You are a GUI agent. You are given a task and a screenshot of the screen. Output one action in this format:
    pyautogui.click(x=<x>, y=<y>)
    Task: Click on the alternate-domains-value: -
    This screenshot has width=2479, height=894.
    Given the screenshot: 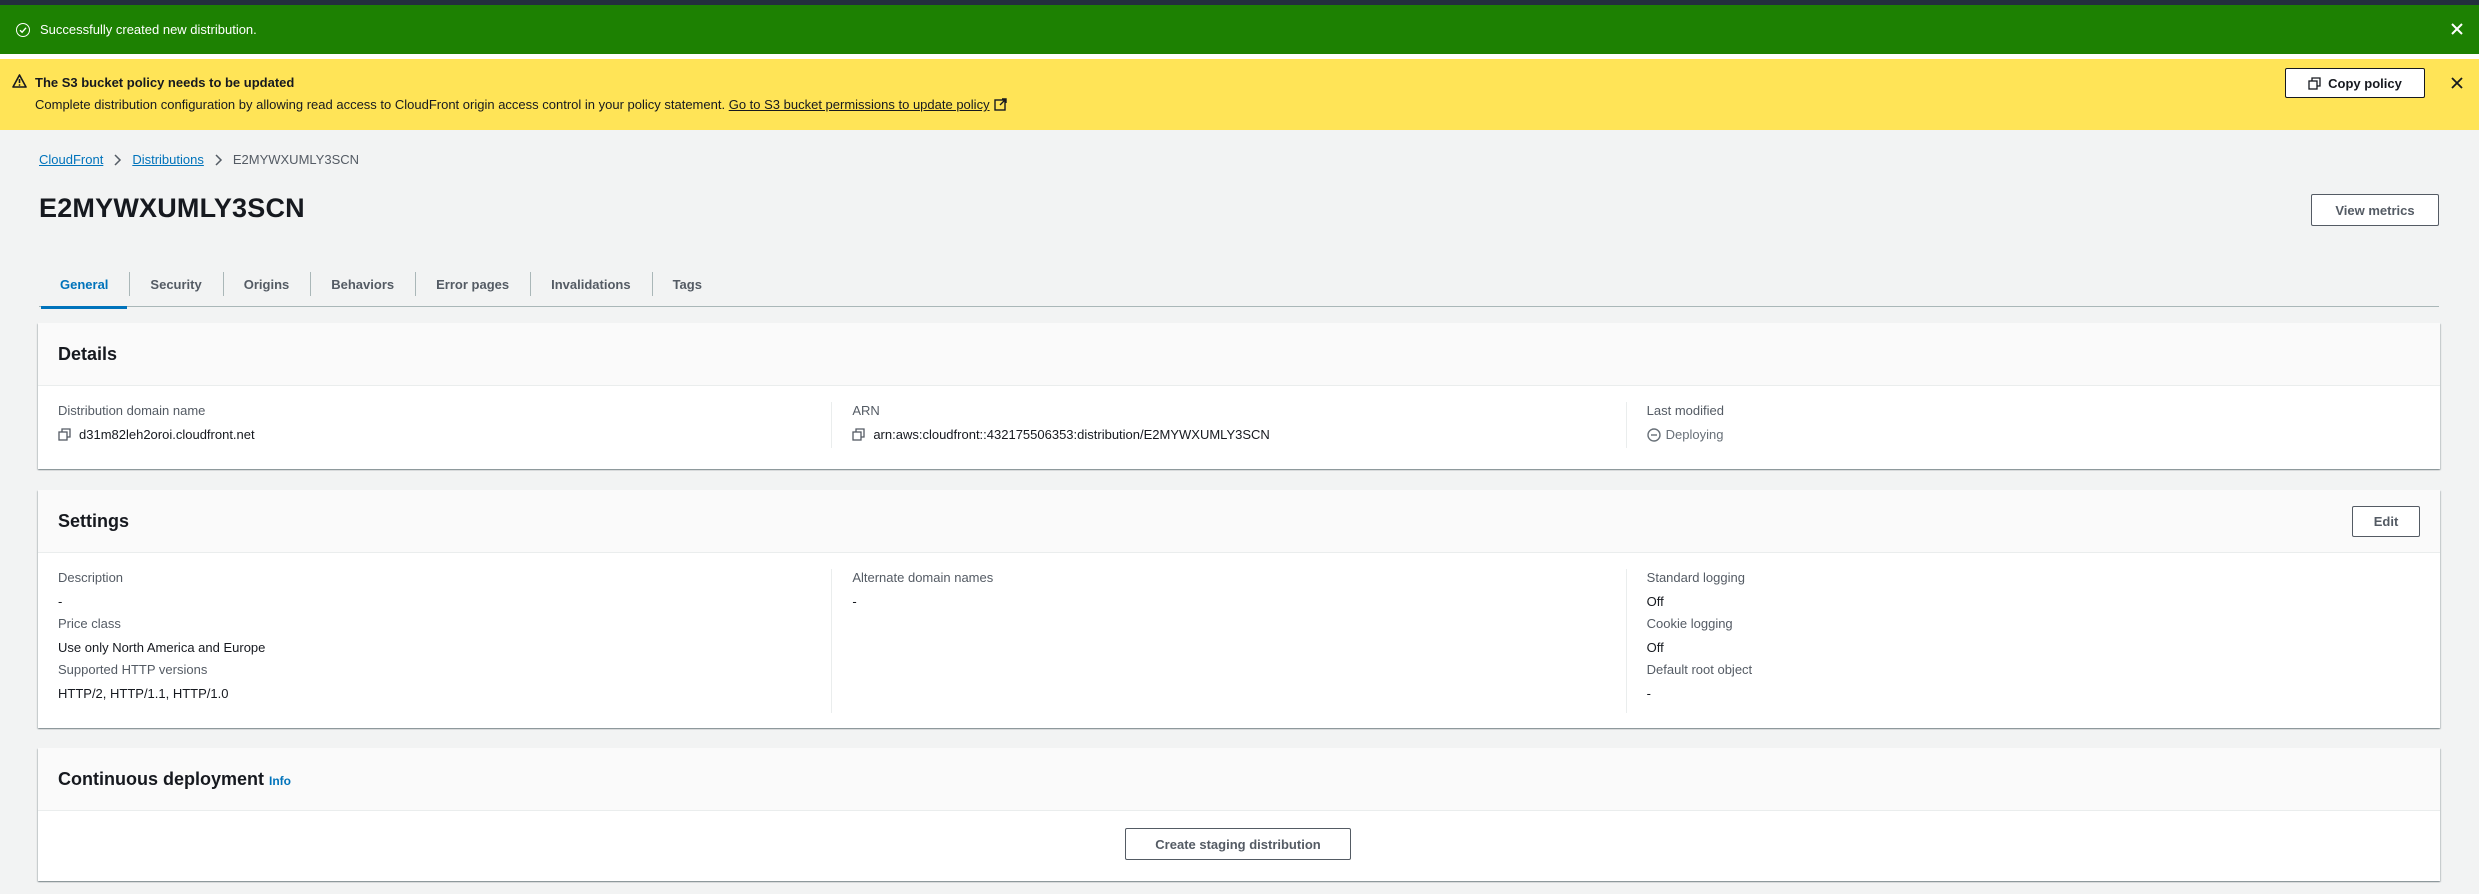 What is the action you would take?
    pyautogui.click(x=854, y=601)
    